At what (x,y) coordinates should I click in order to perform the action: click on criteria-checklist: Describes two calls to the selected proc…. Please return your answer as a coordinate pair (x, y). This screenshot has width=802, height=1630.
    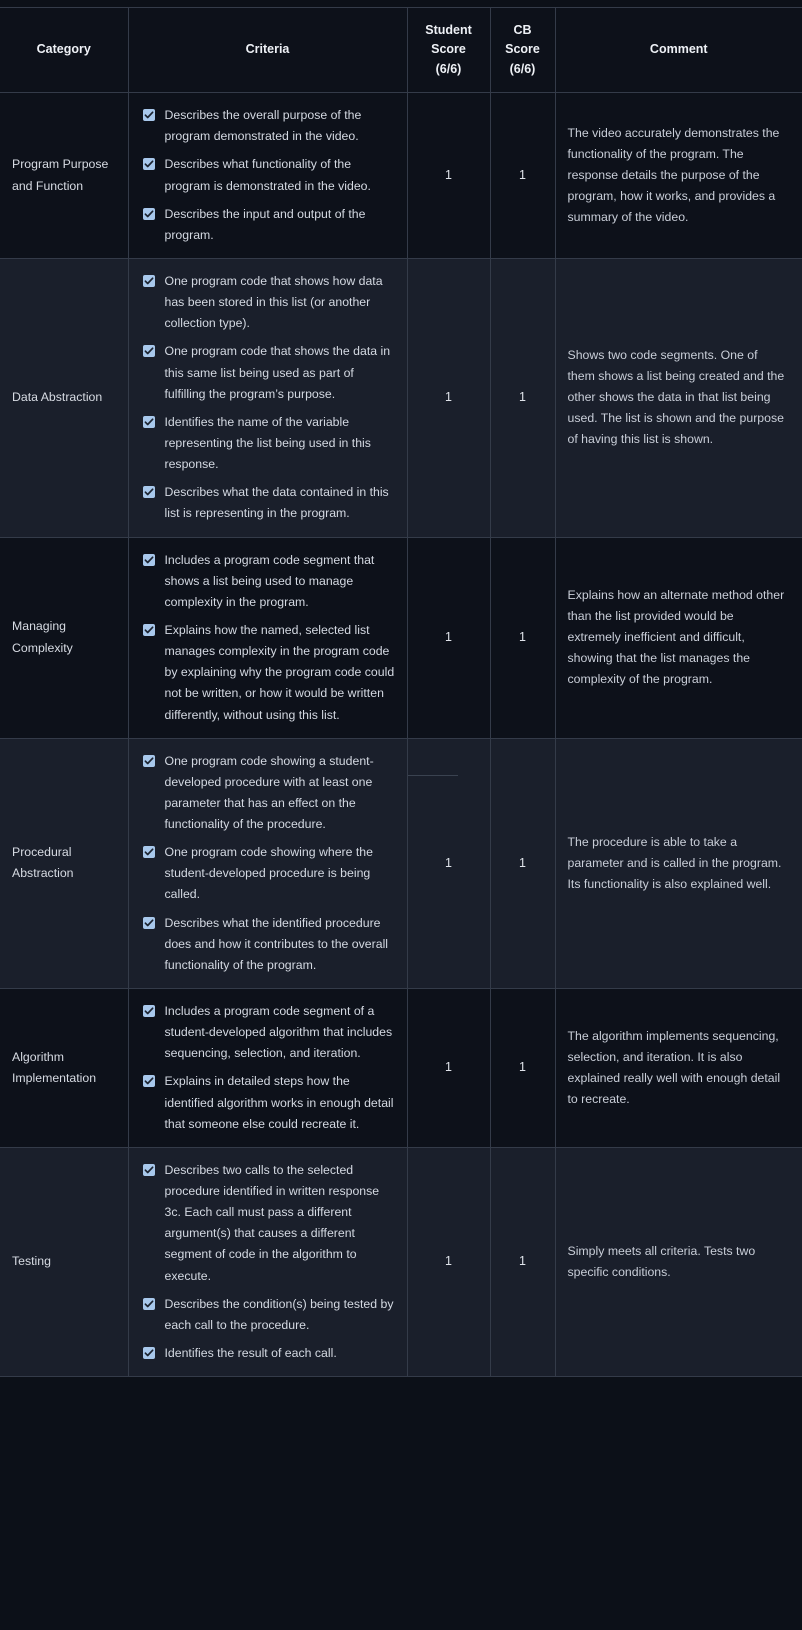
    Looking at the image, I should click on (268, 1262).